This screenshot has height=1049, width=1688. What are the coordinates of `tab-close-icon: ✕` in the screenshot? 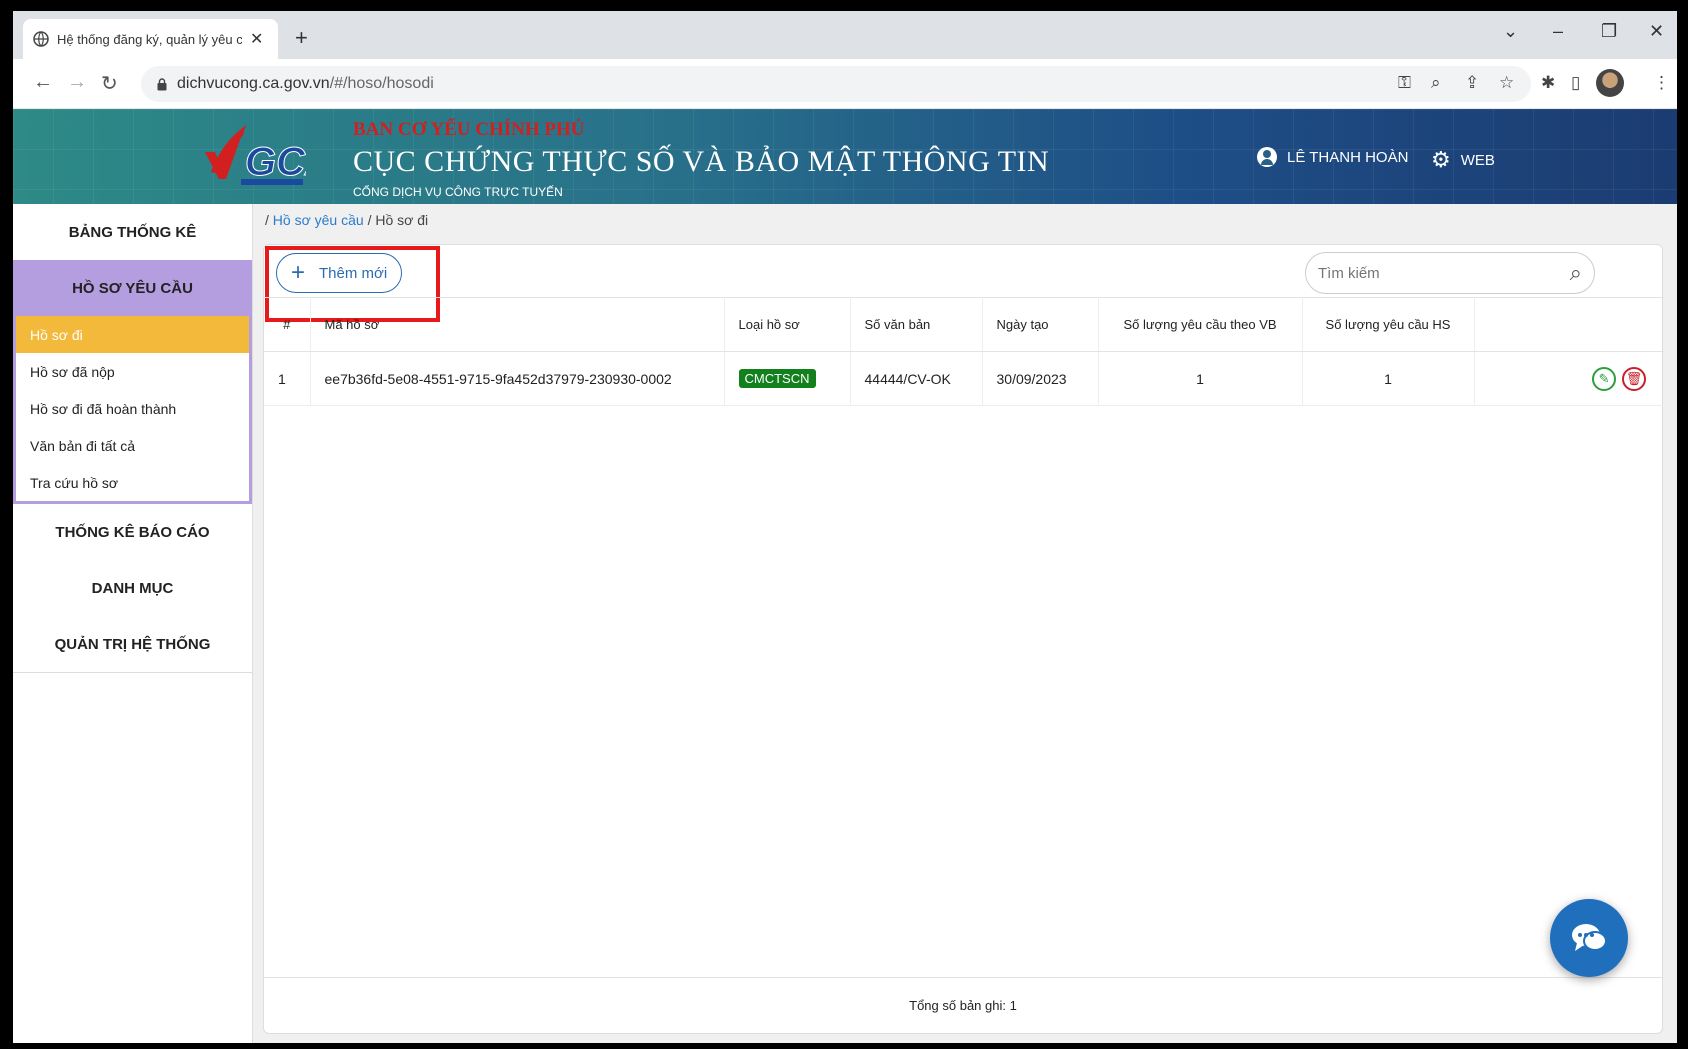 It's located at (256, 39).